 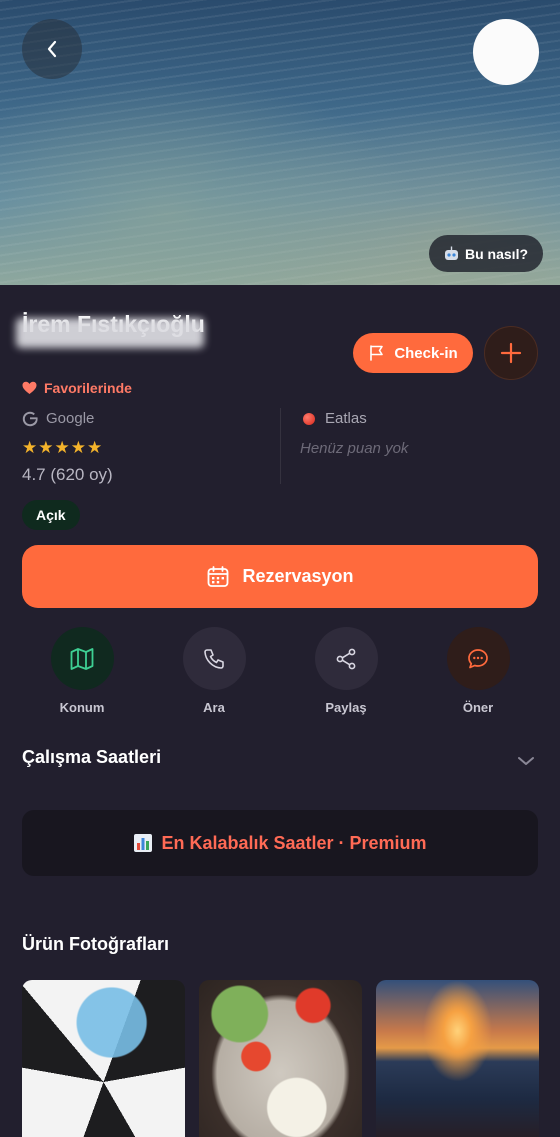 I want to click on flag-icon, so click(x=377, y=353).